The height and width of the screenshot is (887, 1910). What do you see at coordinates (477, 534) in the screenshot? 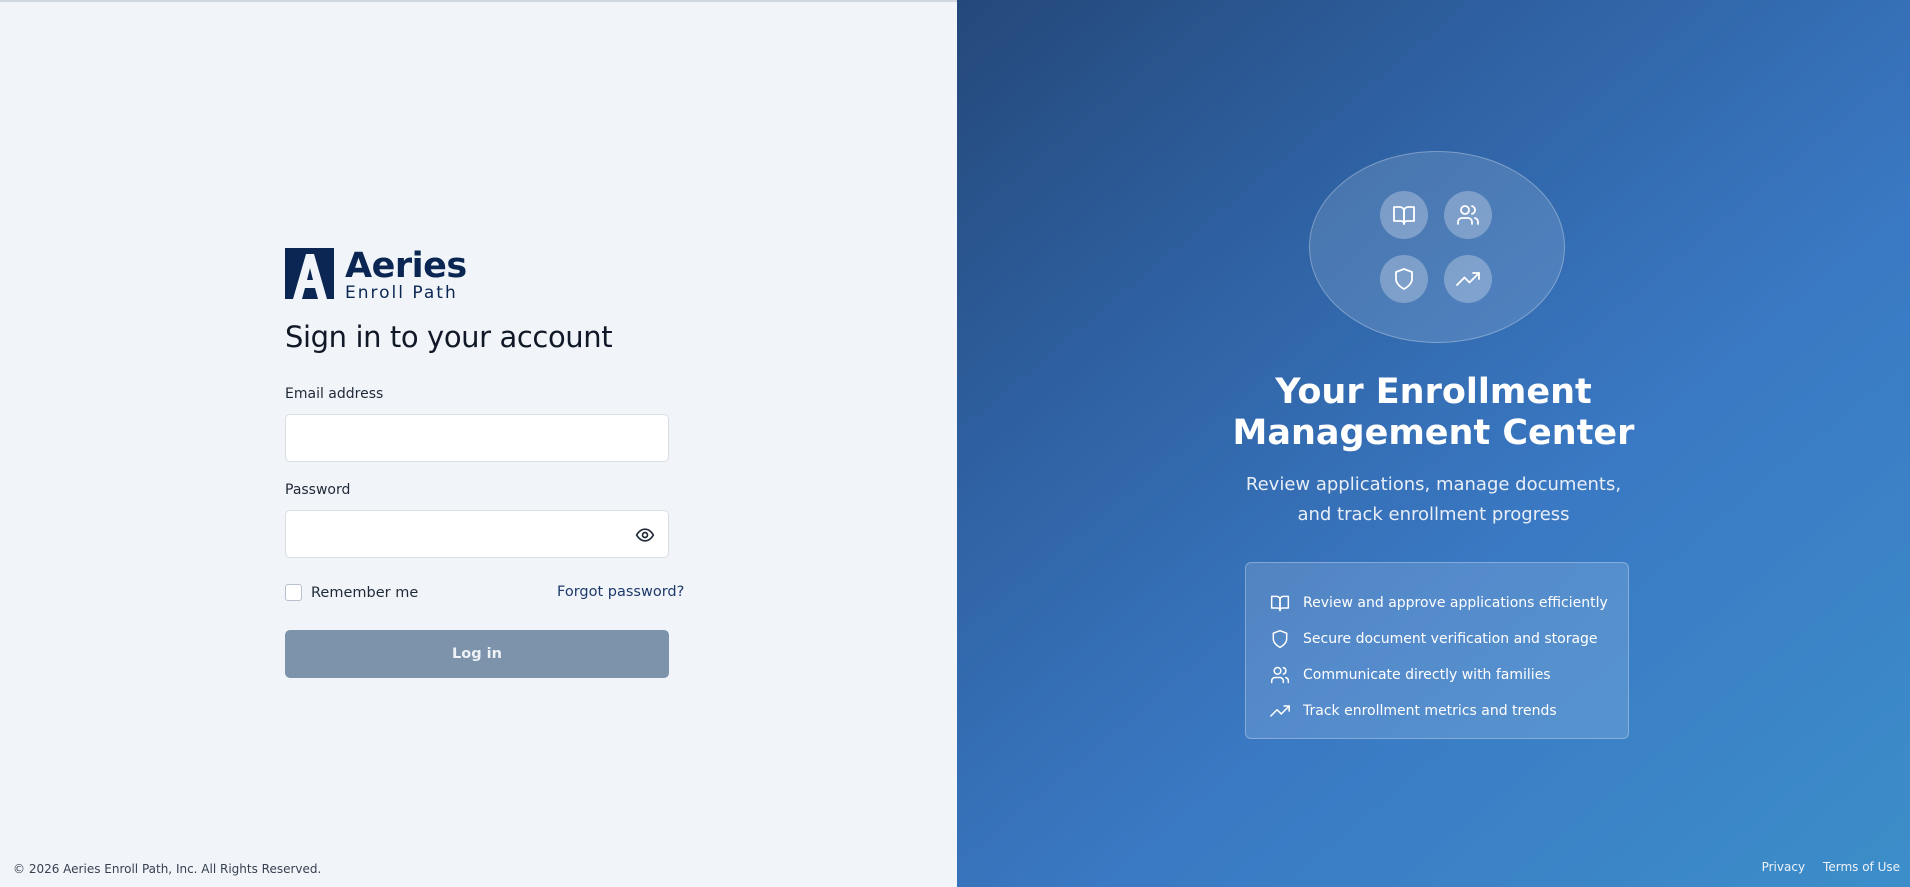
I see `password-input` at bounding box center [477, 534].